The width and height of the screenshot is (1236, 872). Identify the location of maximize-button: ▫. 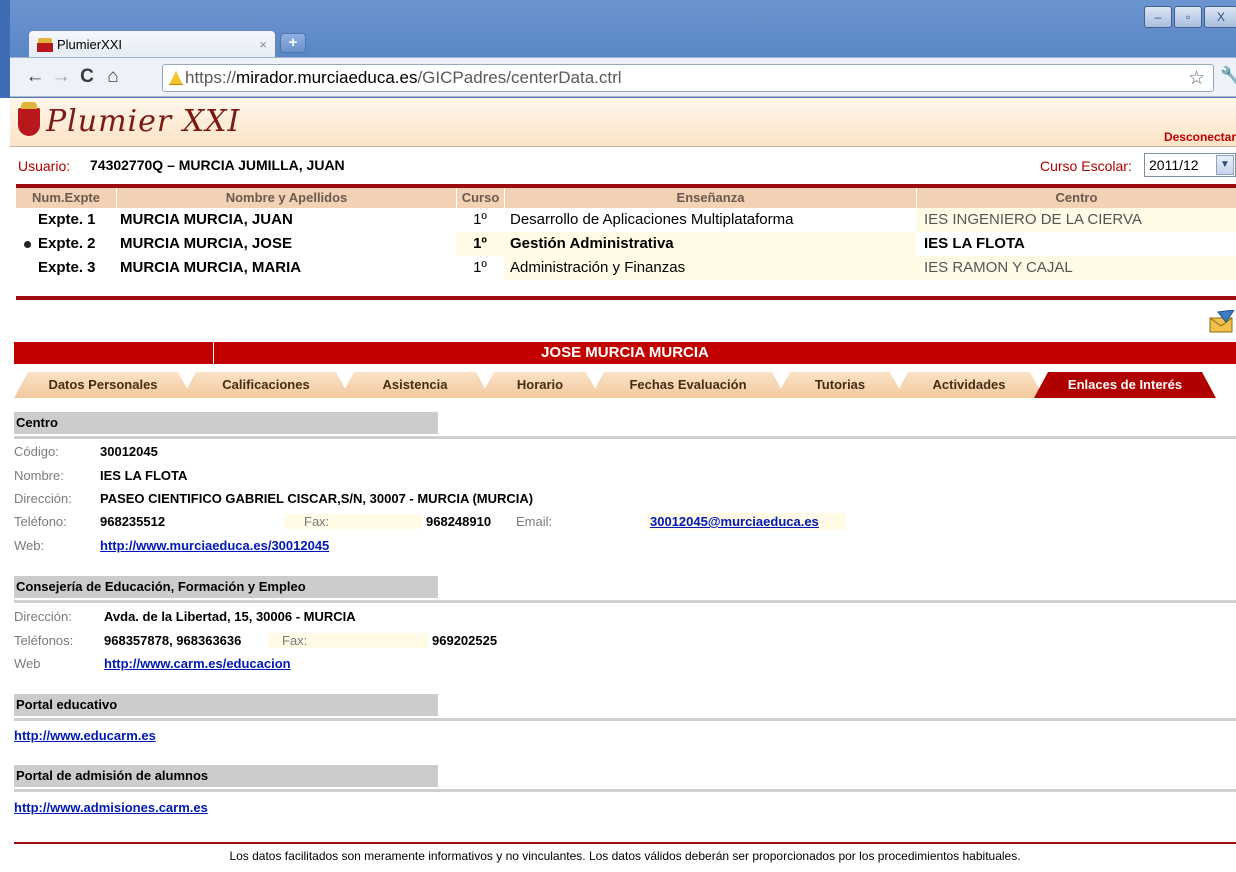
(1188, 17).